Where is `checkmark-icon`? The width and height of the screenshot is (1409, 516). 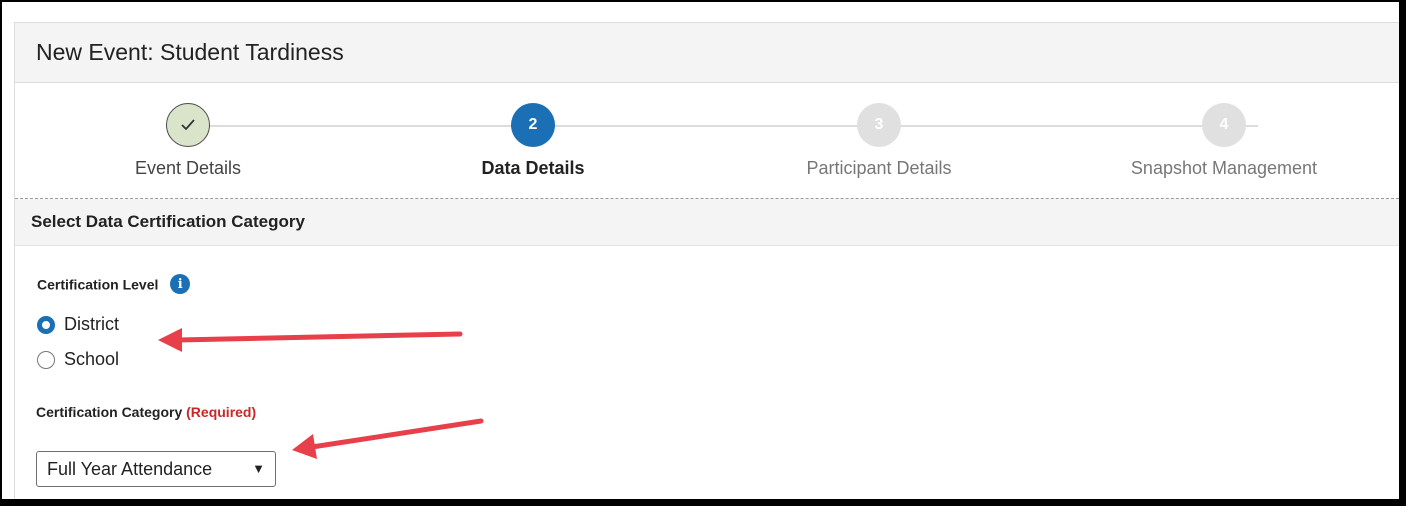
checkmark-icon is located at coordinates (188, 125).